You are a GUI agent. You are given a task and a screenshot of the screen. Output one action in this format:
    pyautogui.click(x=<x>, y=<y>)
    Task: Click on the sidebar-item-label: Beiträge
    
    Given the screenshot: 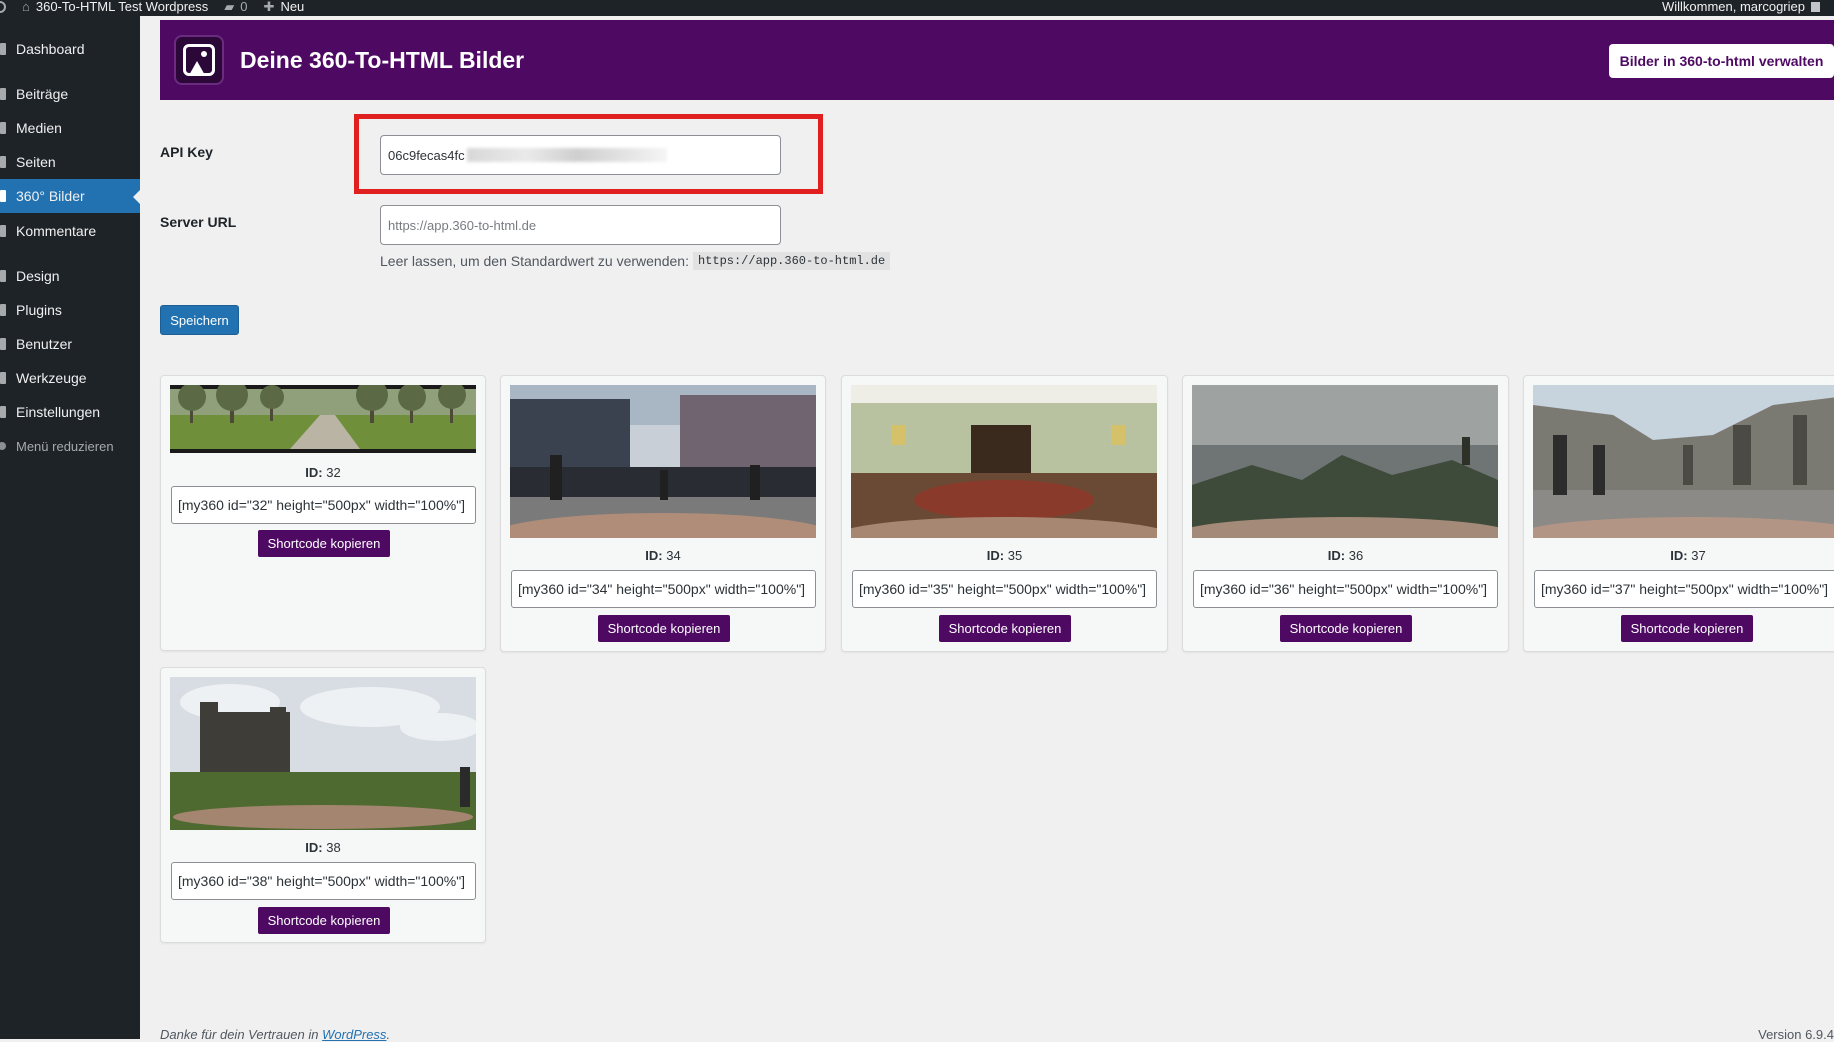 What is the action you would take?
    pyautogui.click(x=42, y=94)
    